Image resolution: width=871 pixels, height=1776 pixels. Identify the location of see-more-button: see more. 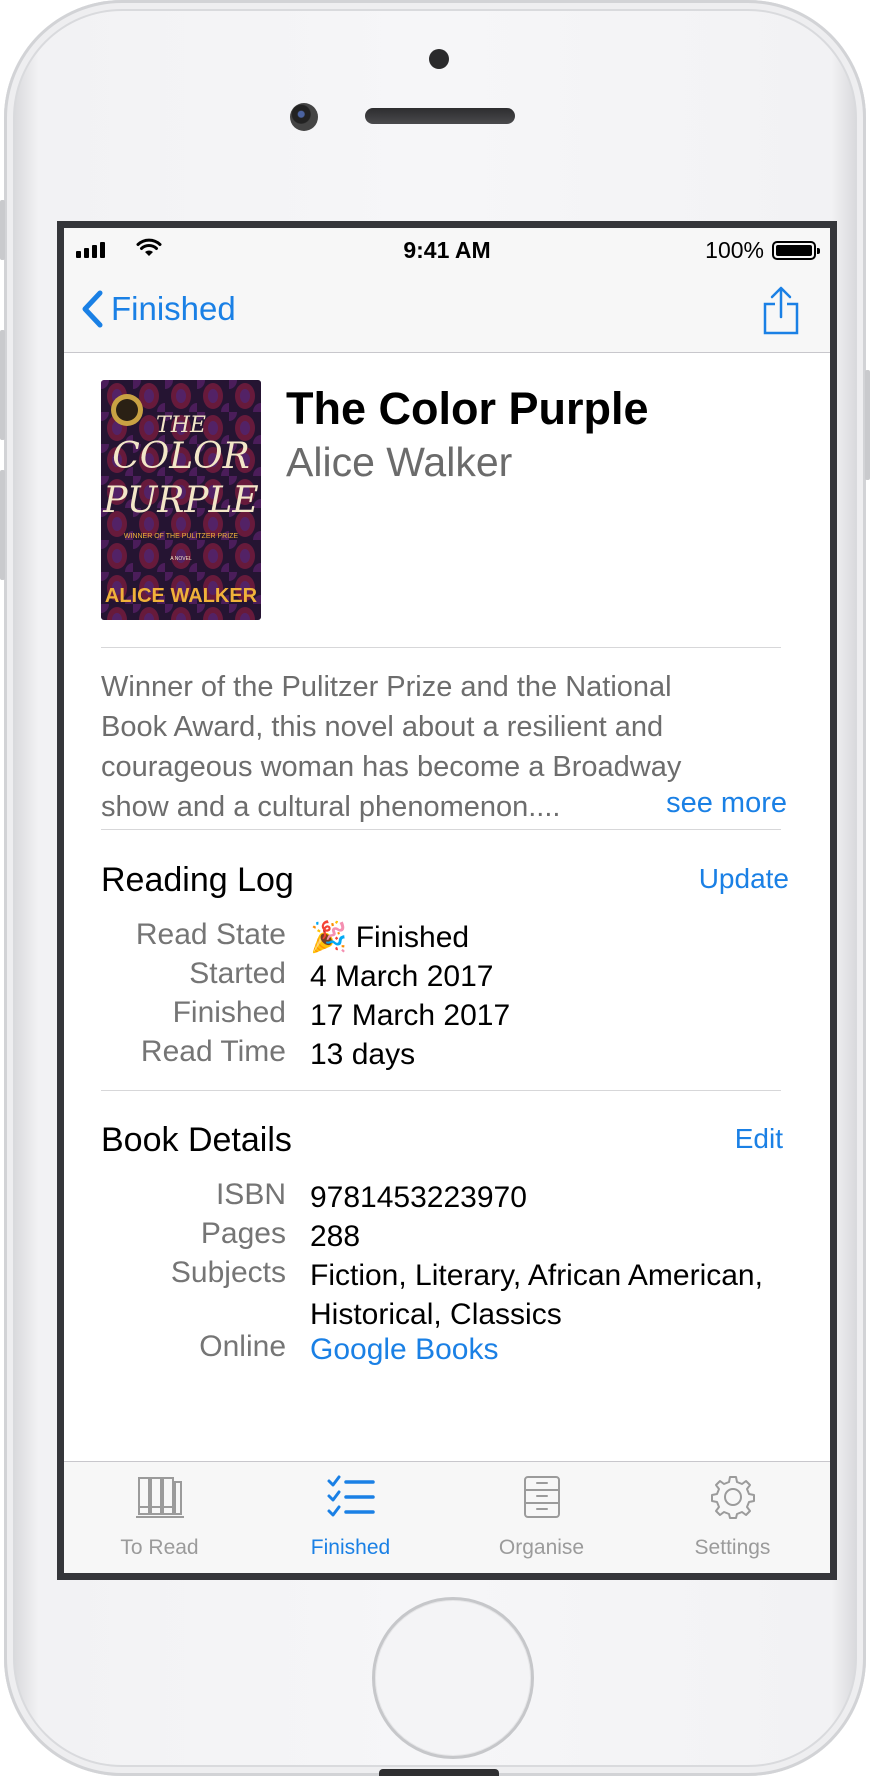
(717, 803).